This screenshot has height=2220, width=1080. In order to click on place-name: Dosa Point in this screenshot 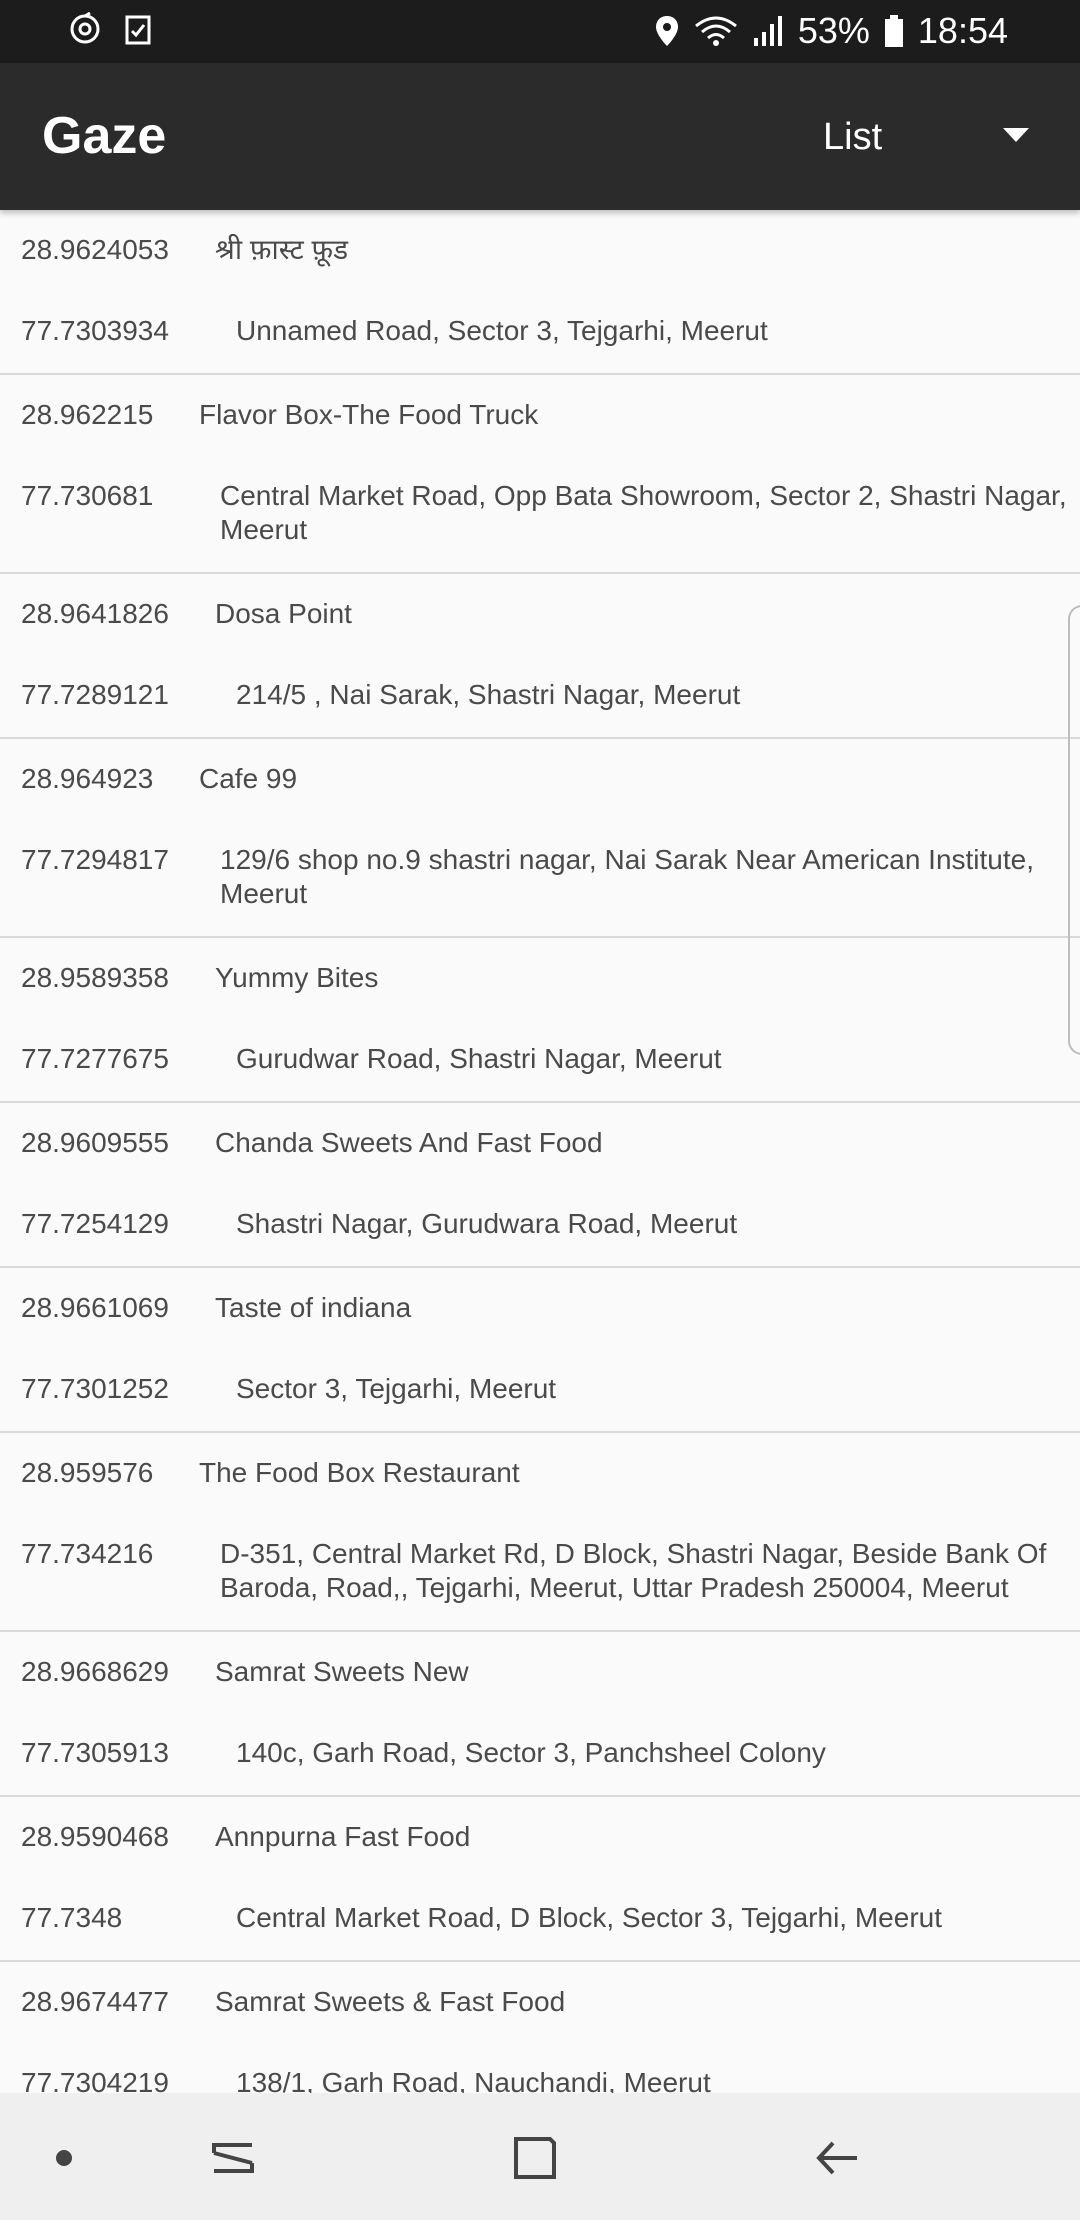, I will do `click(283, 613)`.